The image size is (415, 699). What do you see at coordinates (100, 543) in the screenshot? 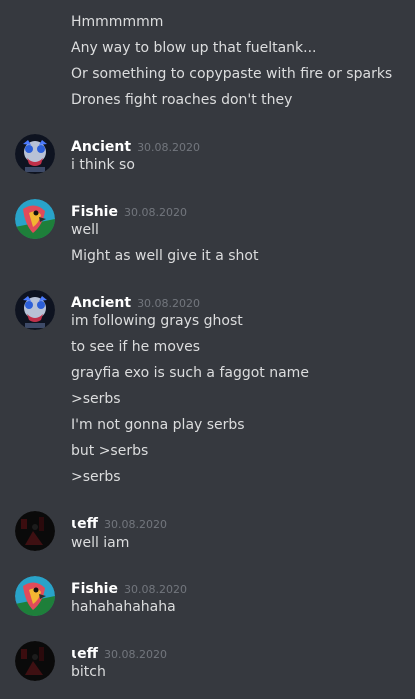
I see `message-line: well iam` at bounding box center [100, 543].